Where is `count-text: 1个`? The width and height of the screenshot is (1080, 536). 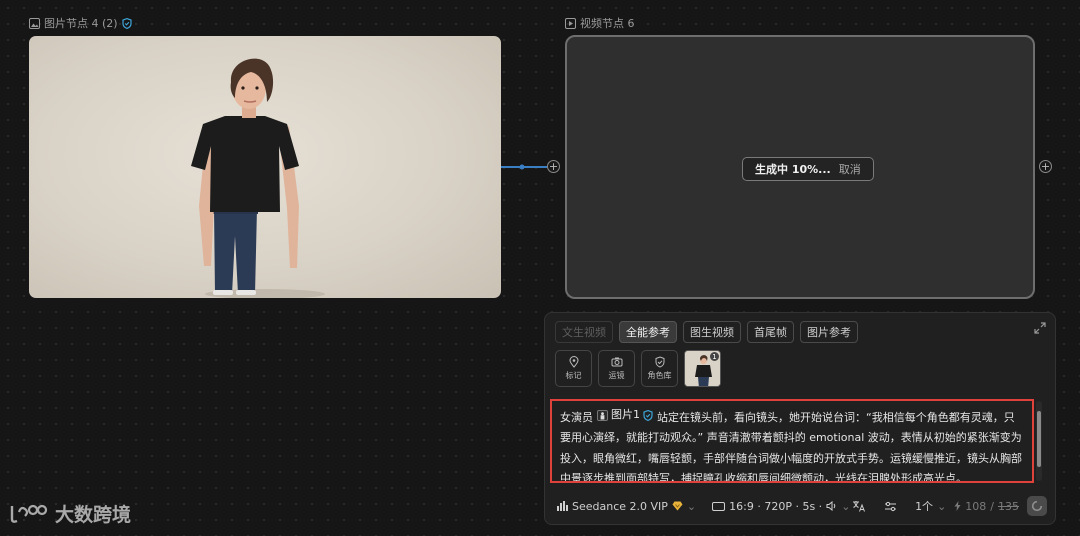
count-text: 1个 is located at coordinates (924, 506).